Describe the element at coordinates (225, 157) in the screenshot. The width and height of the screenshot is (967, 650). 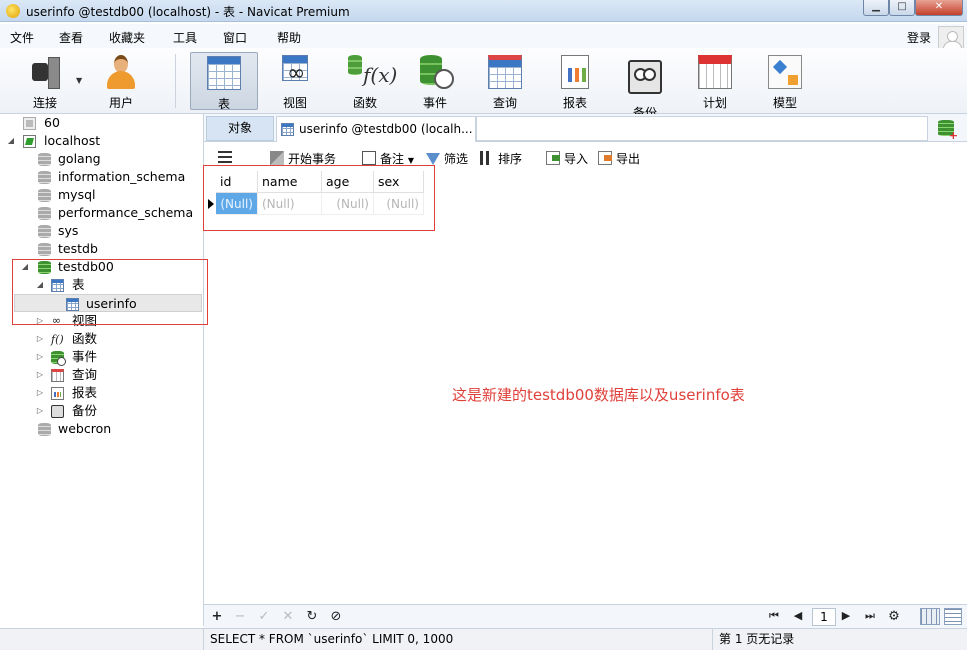
I see `menu-icon` at that location.